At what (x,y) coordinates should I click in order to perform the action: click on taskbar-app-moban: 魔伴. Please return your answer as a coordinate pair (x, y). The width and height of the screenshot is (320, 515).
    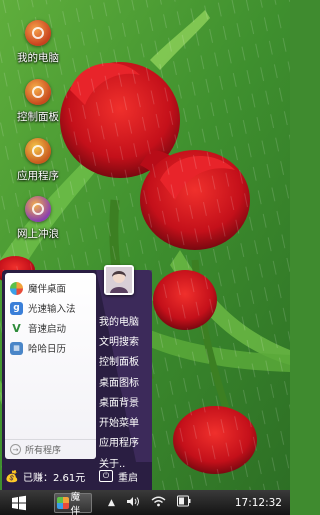
    Looking at the image, I should click on (73, 503).